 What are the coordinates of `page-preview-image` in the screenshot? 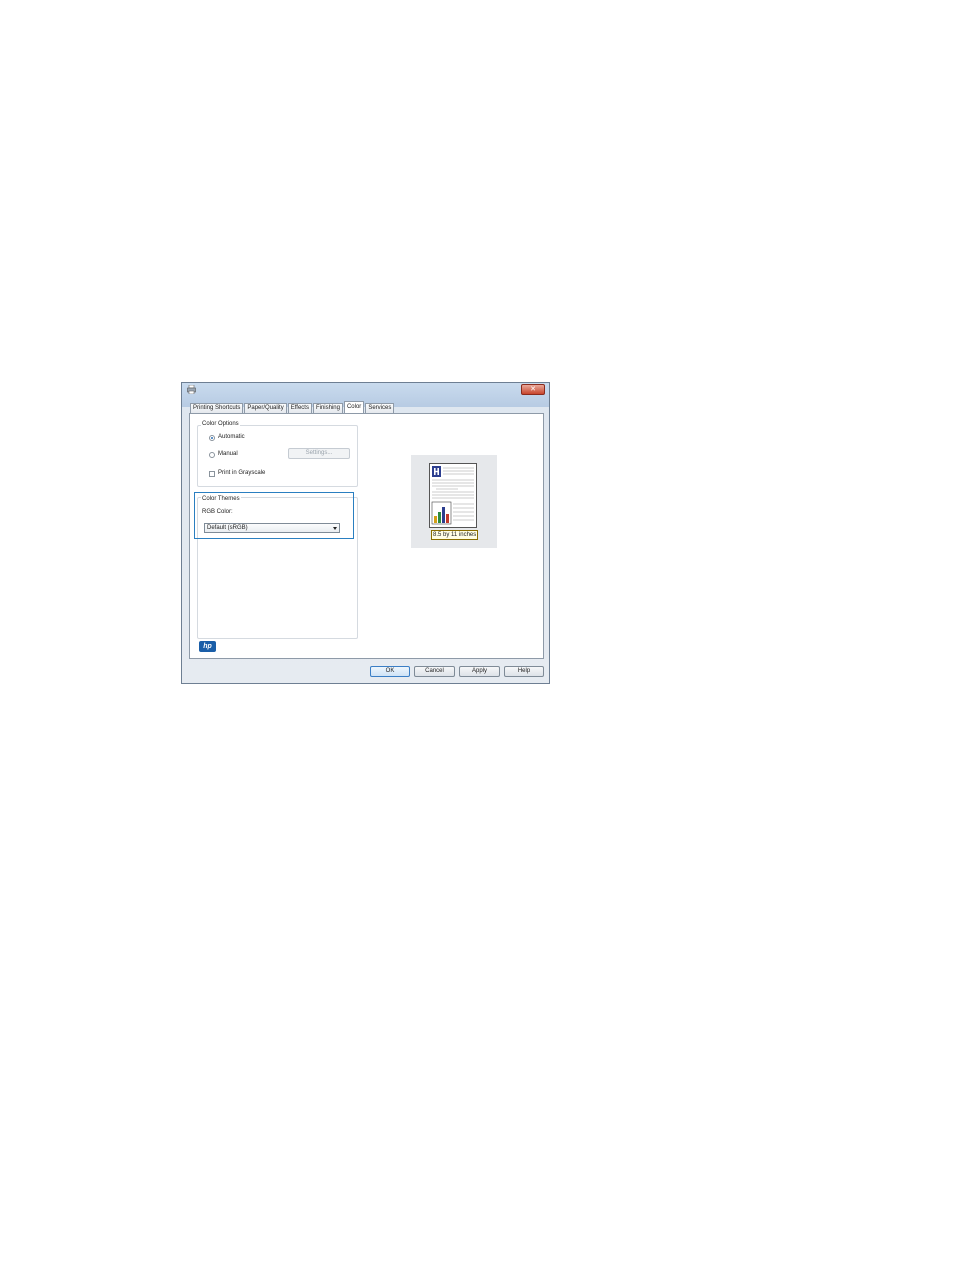 It's located at (453, 495).